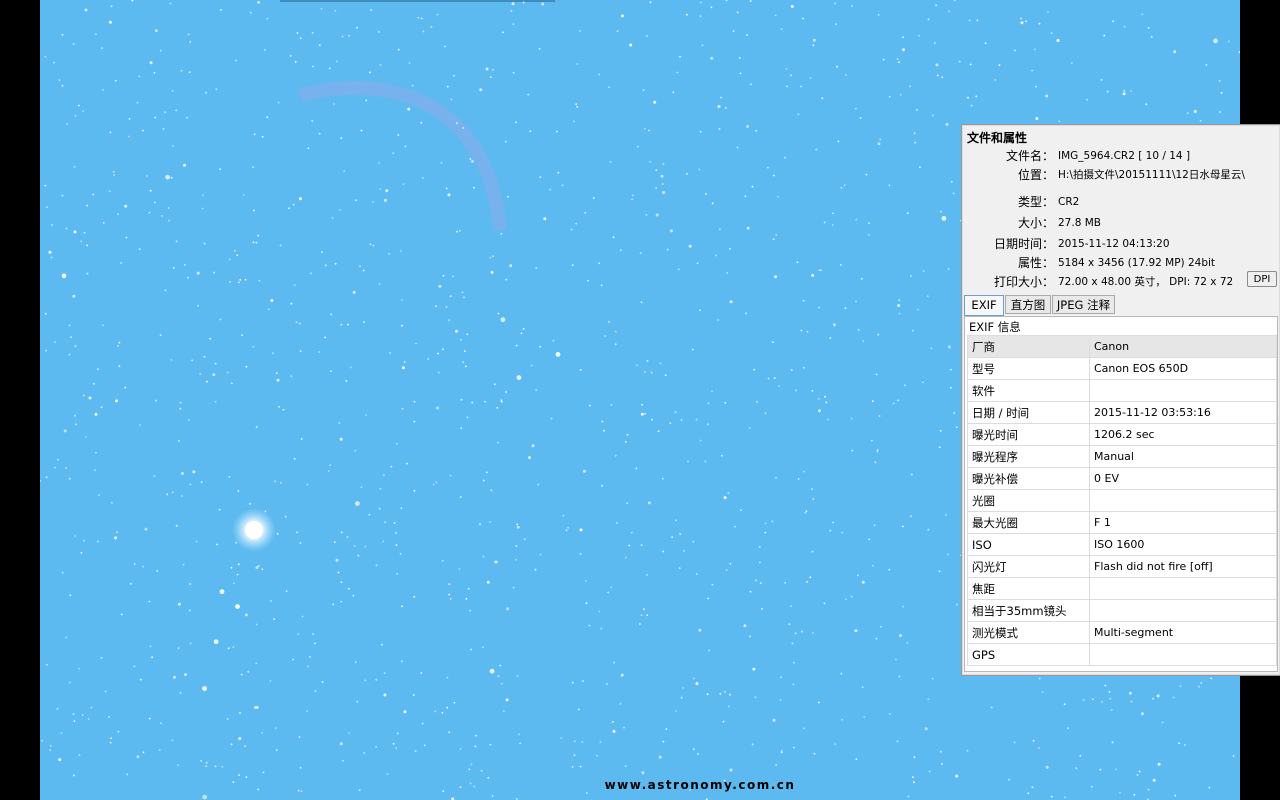 The height and width of the screenshot is (800, 1280). Describe the element at coordinates (1122, 654) in the screenshot. I see `table-row: GPS` at that location.